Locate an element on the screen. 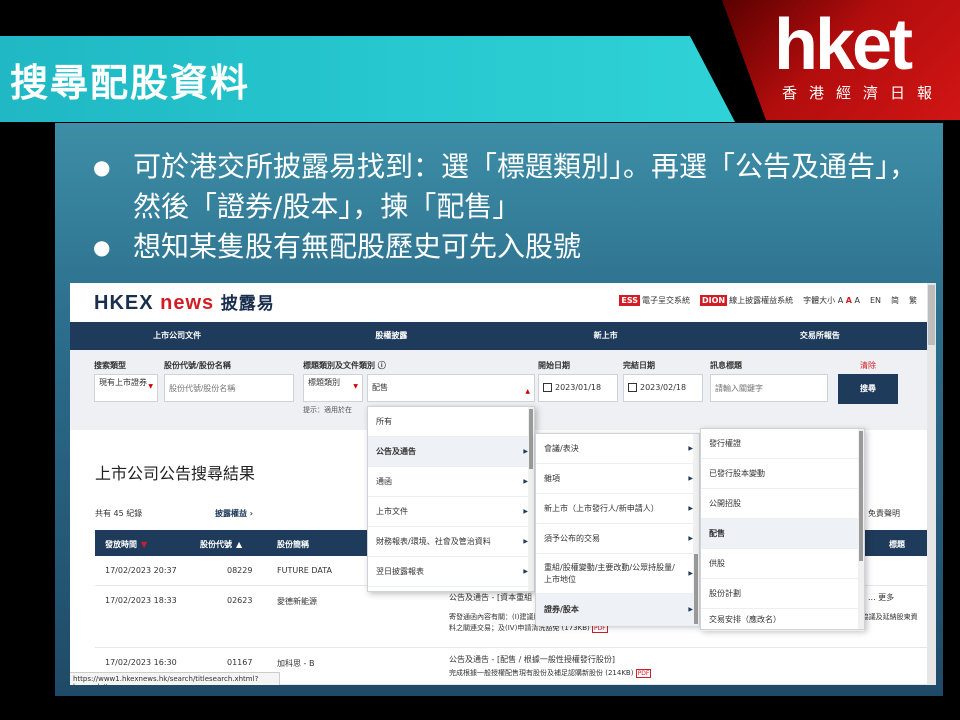 This screenshot has width=960, height=720. font-size-control: 字體大小 A A A is located at coordinates (831, 300).